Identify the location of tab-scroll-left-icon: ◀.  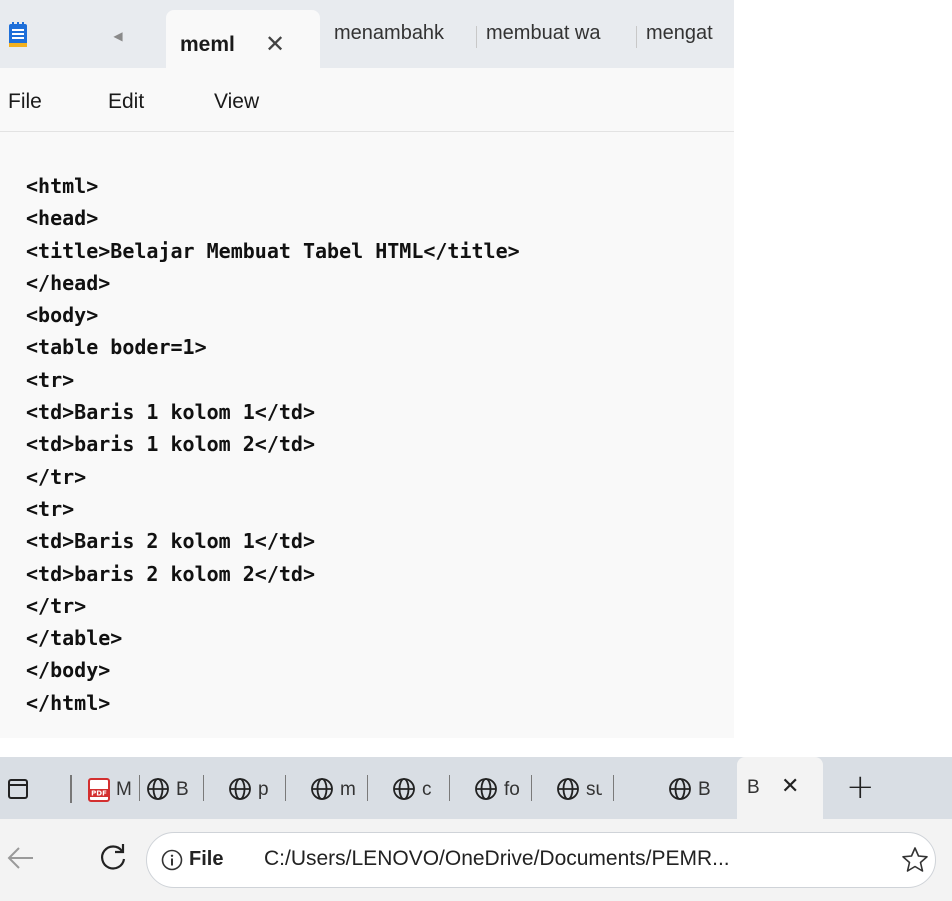
(118, 36).